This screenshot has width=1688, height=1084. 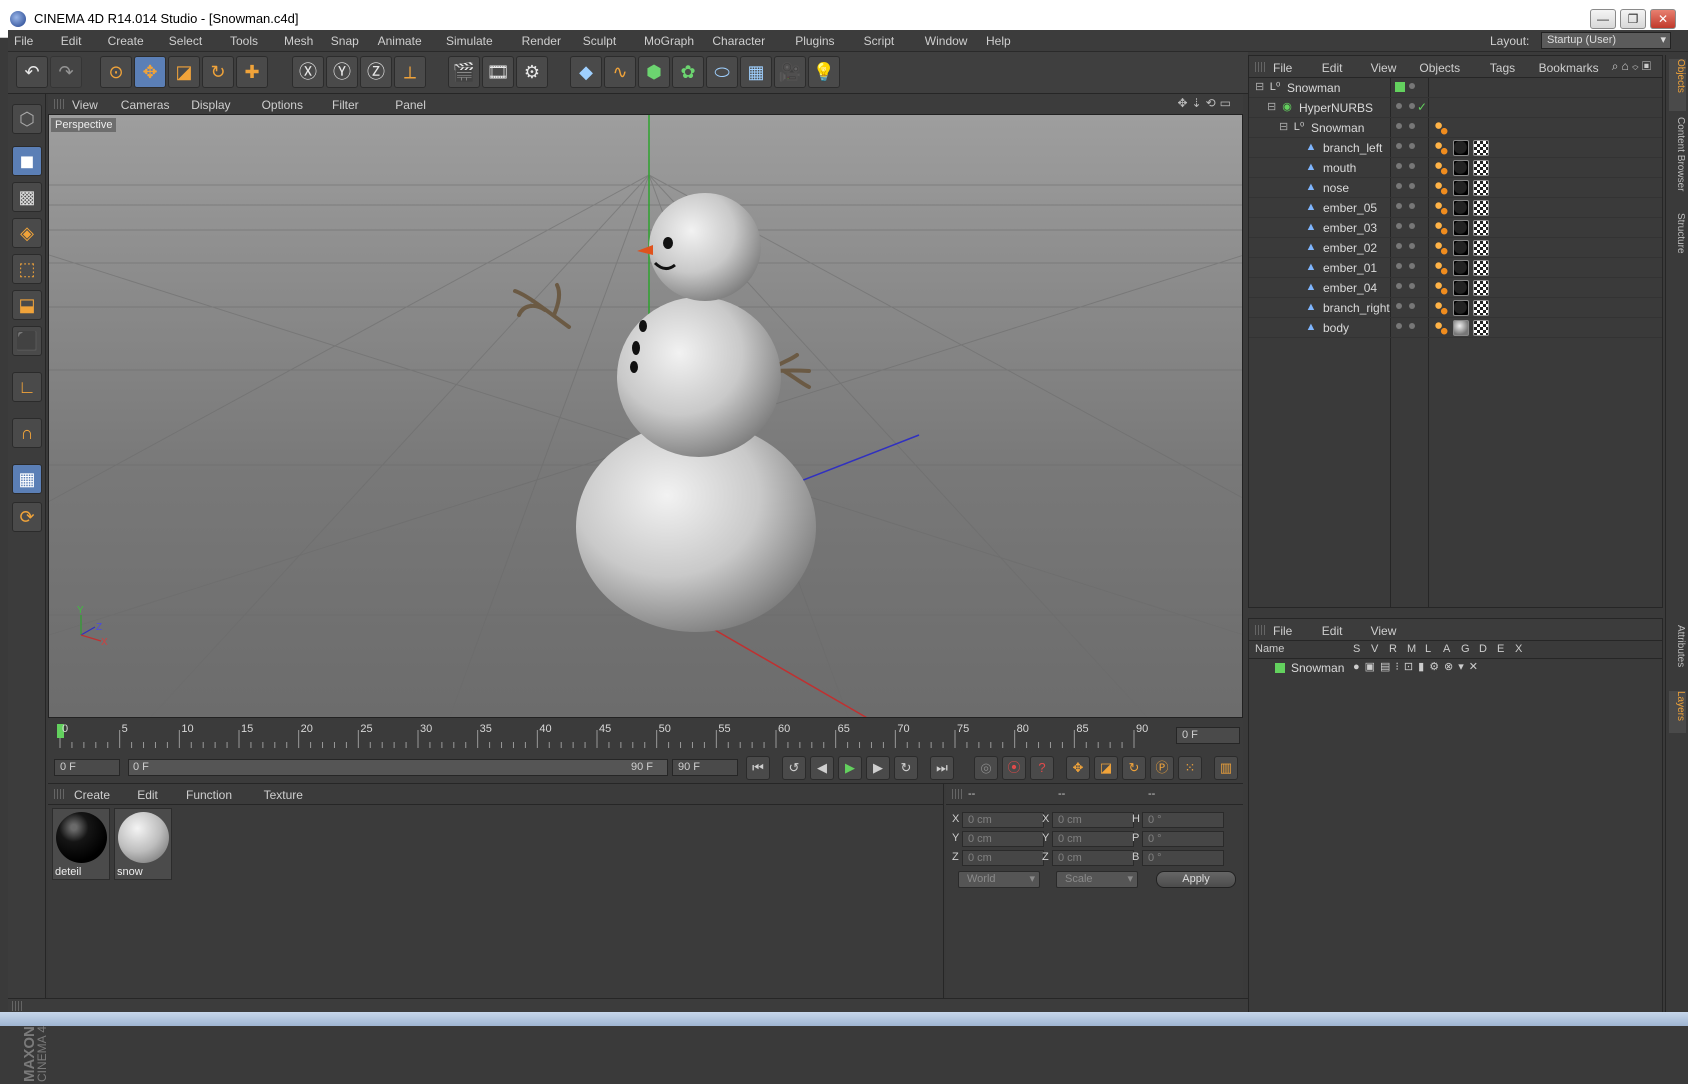 What do you see at coordinates (27, 479) in the screenshot?
I see `workplane-lock-icon: ▦` at bounding box center [27, 479].